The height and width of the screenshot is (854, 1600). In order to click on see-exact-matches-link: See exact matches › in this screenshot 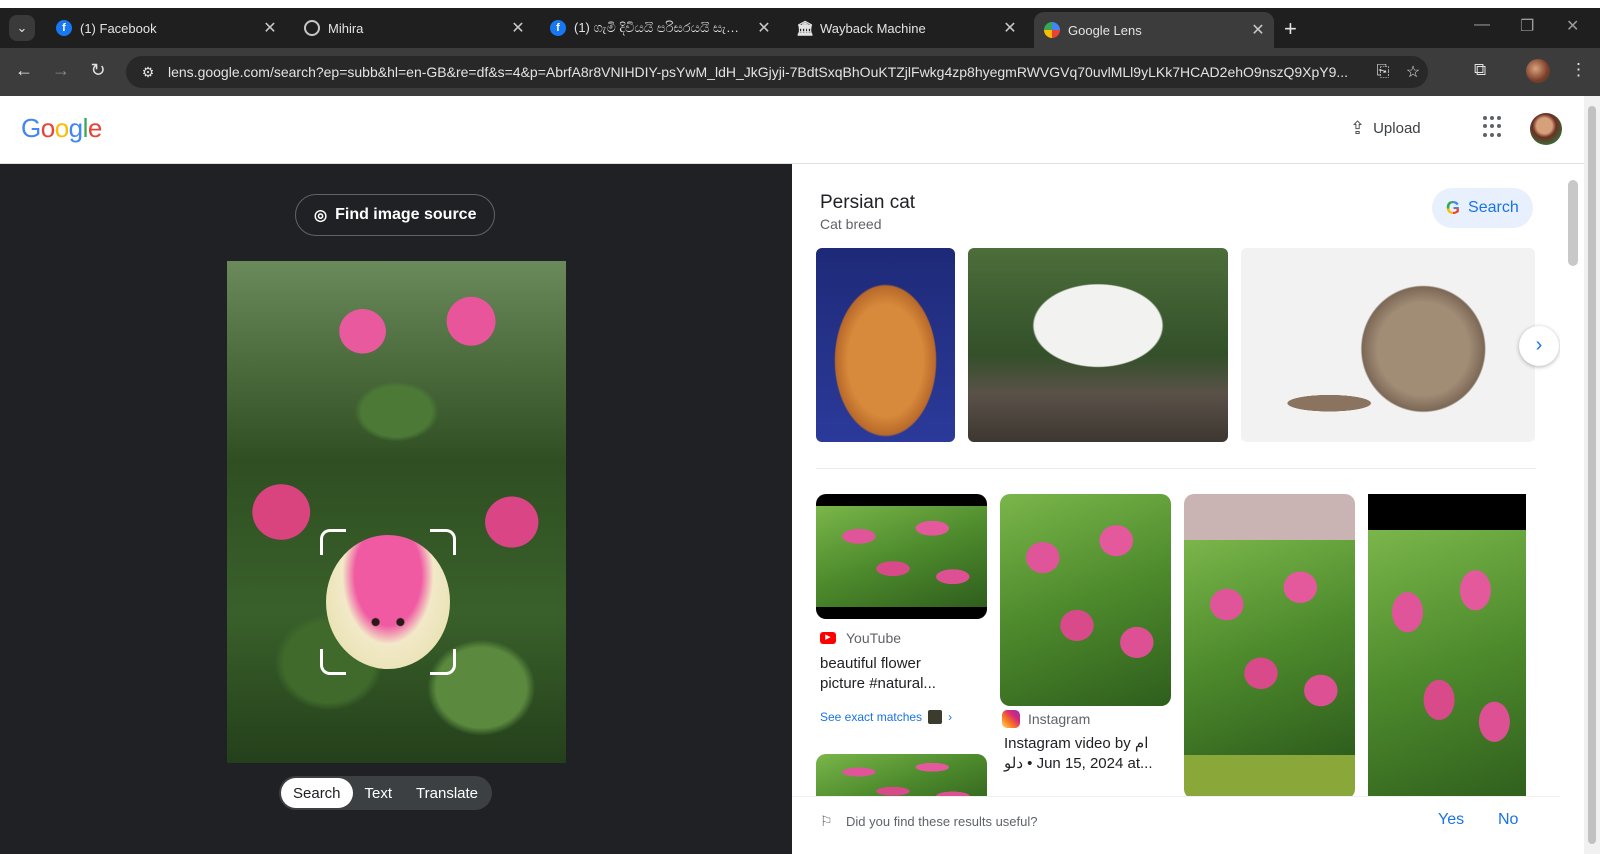, I will do `click(886, 717)`.